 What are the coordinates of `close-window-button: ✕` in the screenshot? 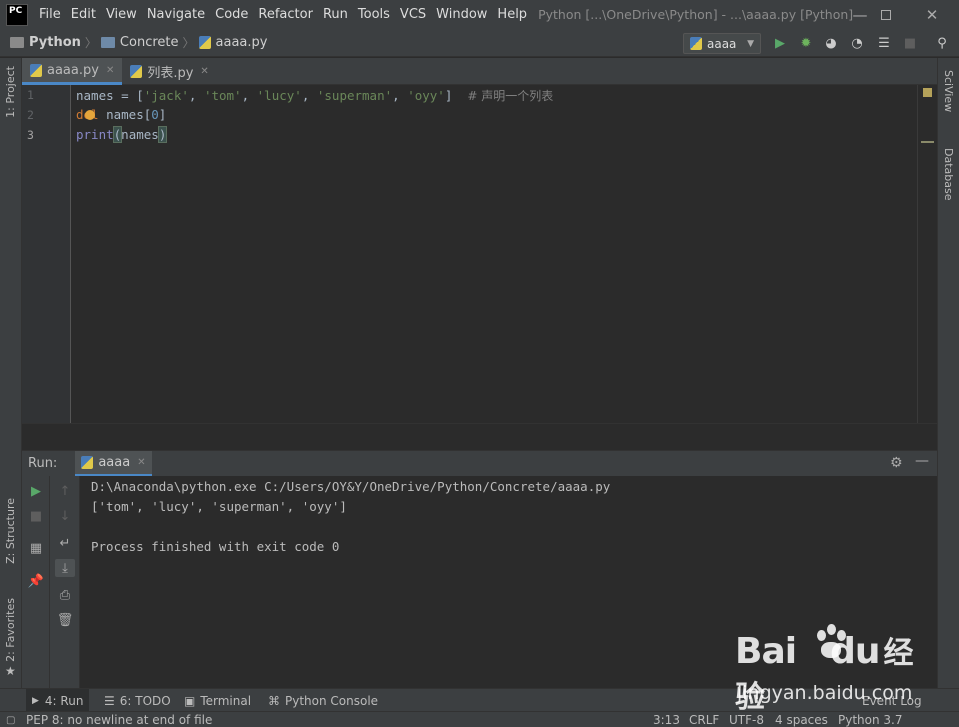 It's located at (932, 14).